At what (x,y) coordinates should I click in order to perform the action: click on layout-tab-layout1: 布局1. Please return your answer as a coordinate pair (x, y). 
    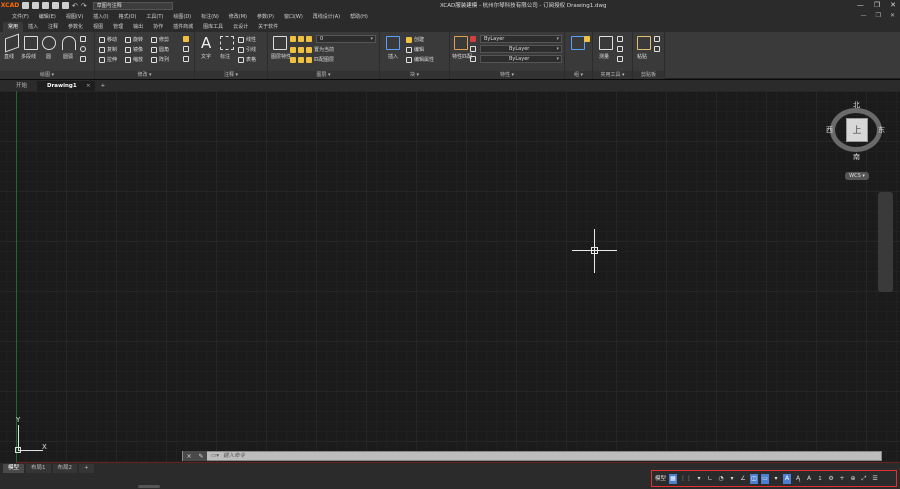
    Looking at the image, I should click on (38, 468).